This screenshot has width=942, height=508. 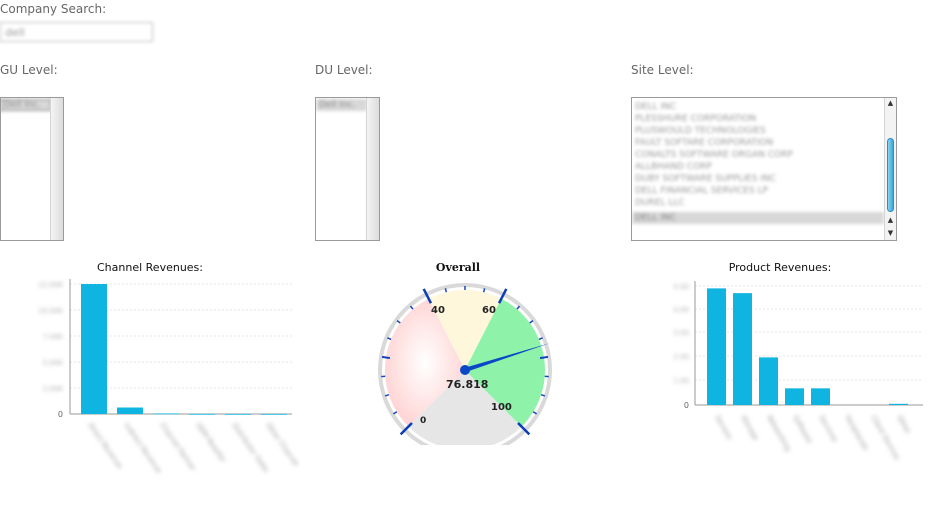 What do you see at coordinates (458, 267) in the screenshot?
I see `gauge-title: Overall` at bounding box center [458, 267].